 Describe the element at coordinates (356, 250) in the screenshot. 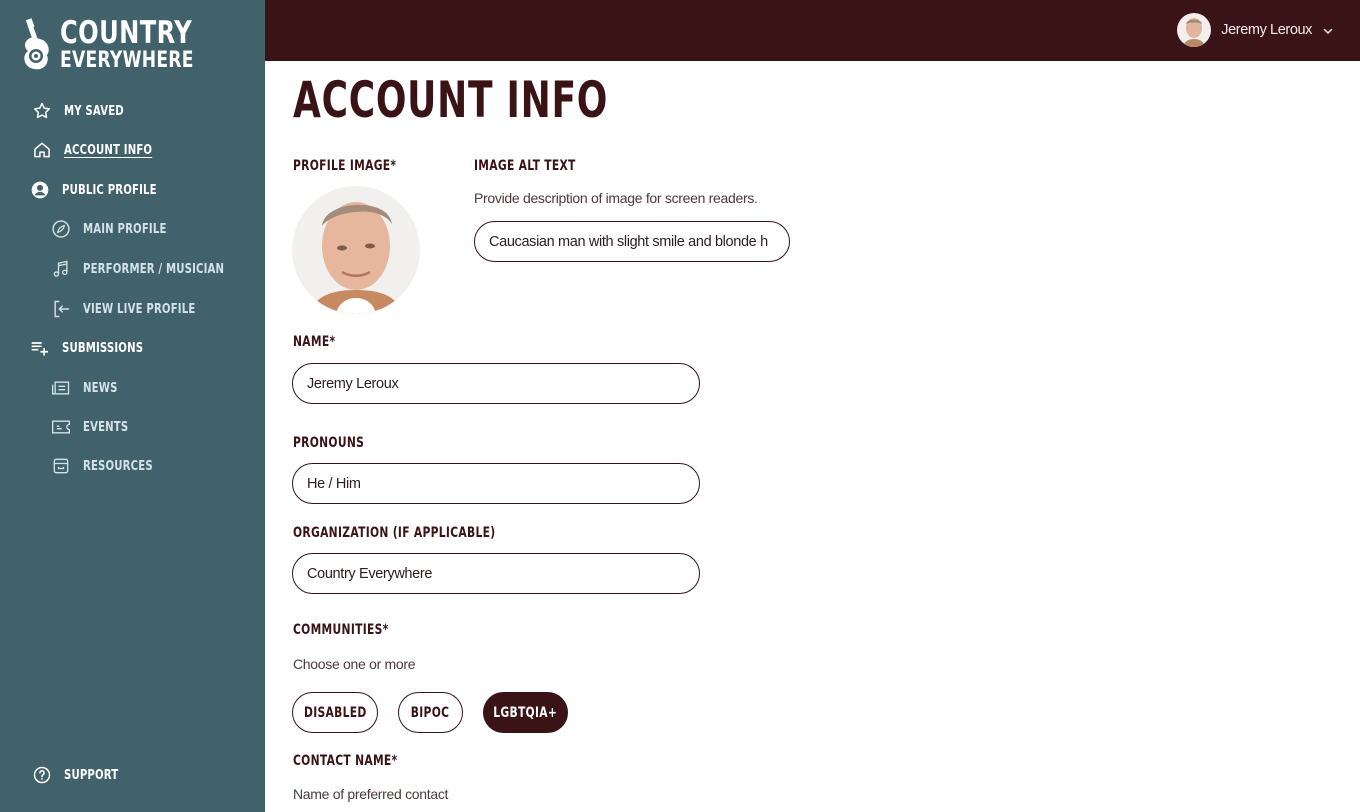

I see `profile-image` at that location.